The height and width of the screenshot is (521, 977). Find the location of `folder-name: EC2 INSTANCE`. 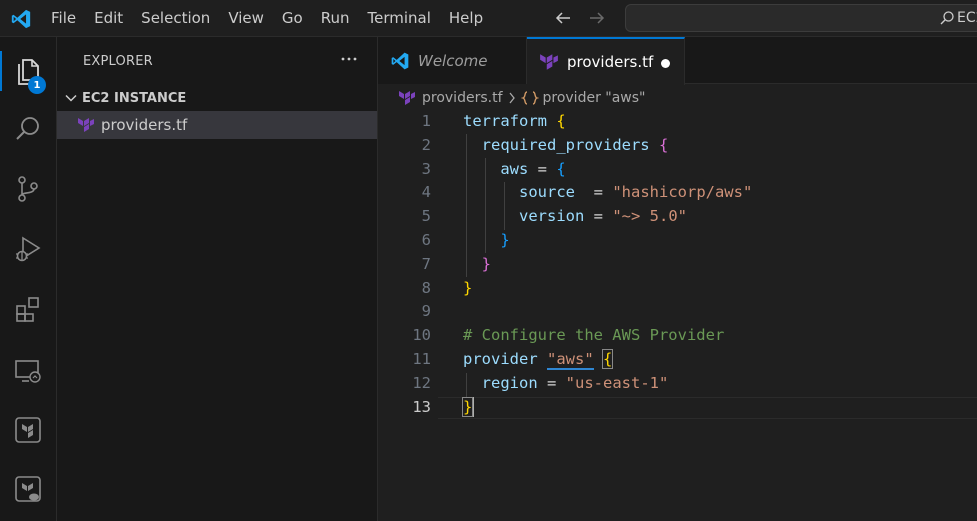

folder-name: EC2 INSTANCE is located at coordinates (134, 98).